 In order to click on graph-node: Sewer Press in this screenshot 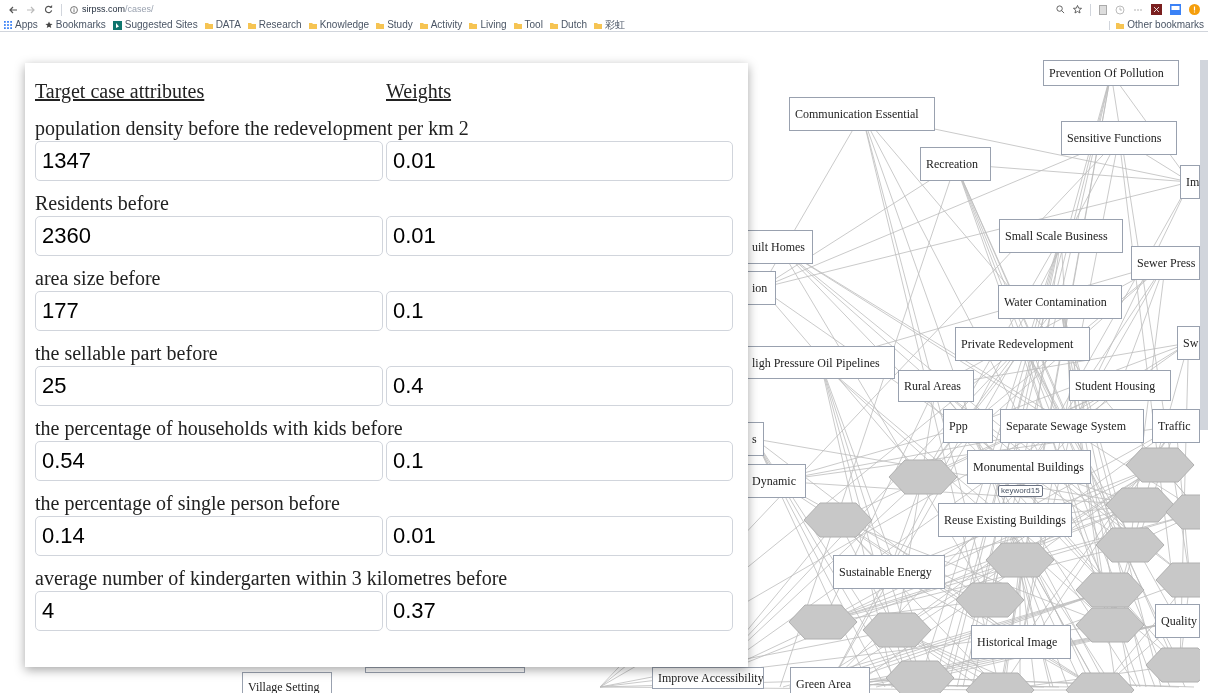, I will do `click(1165, 263)`.